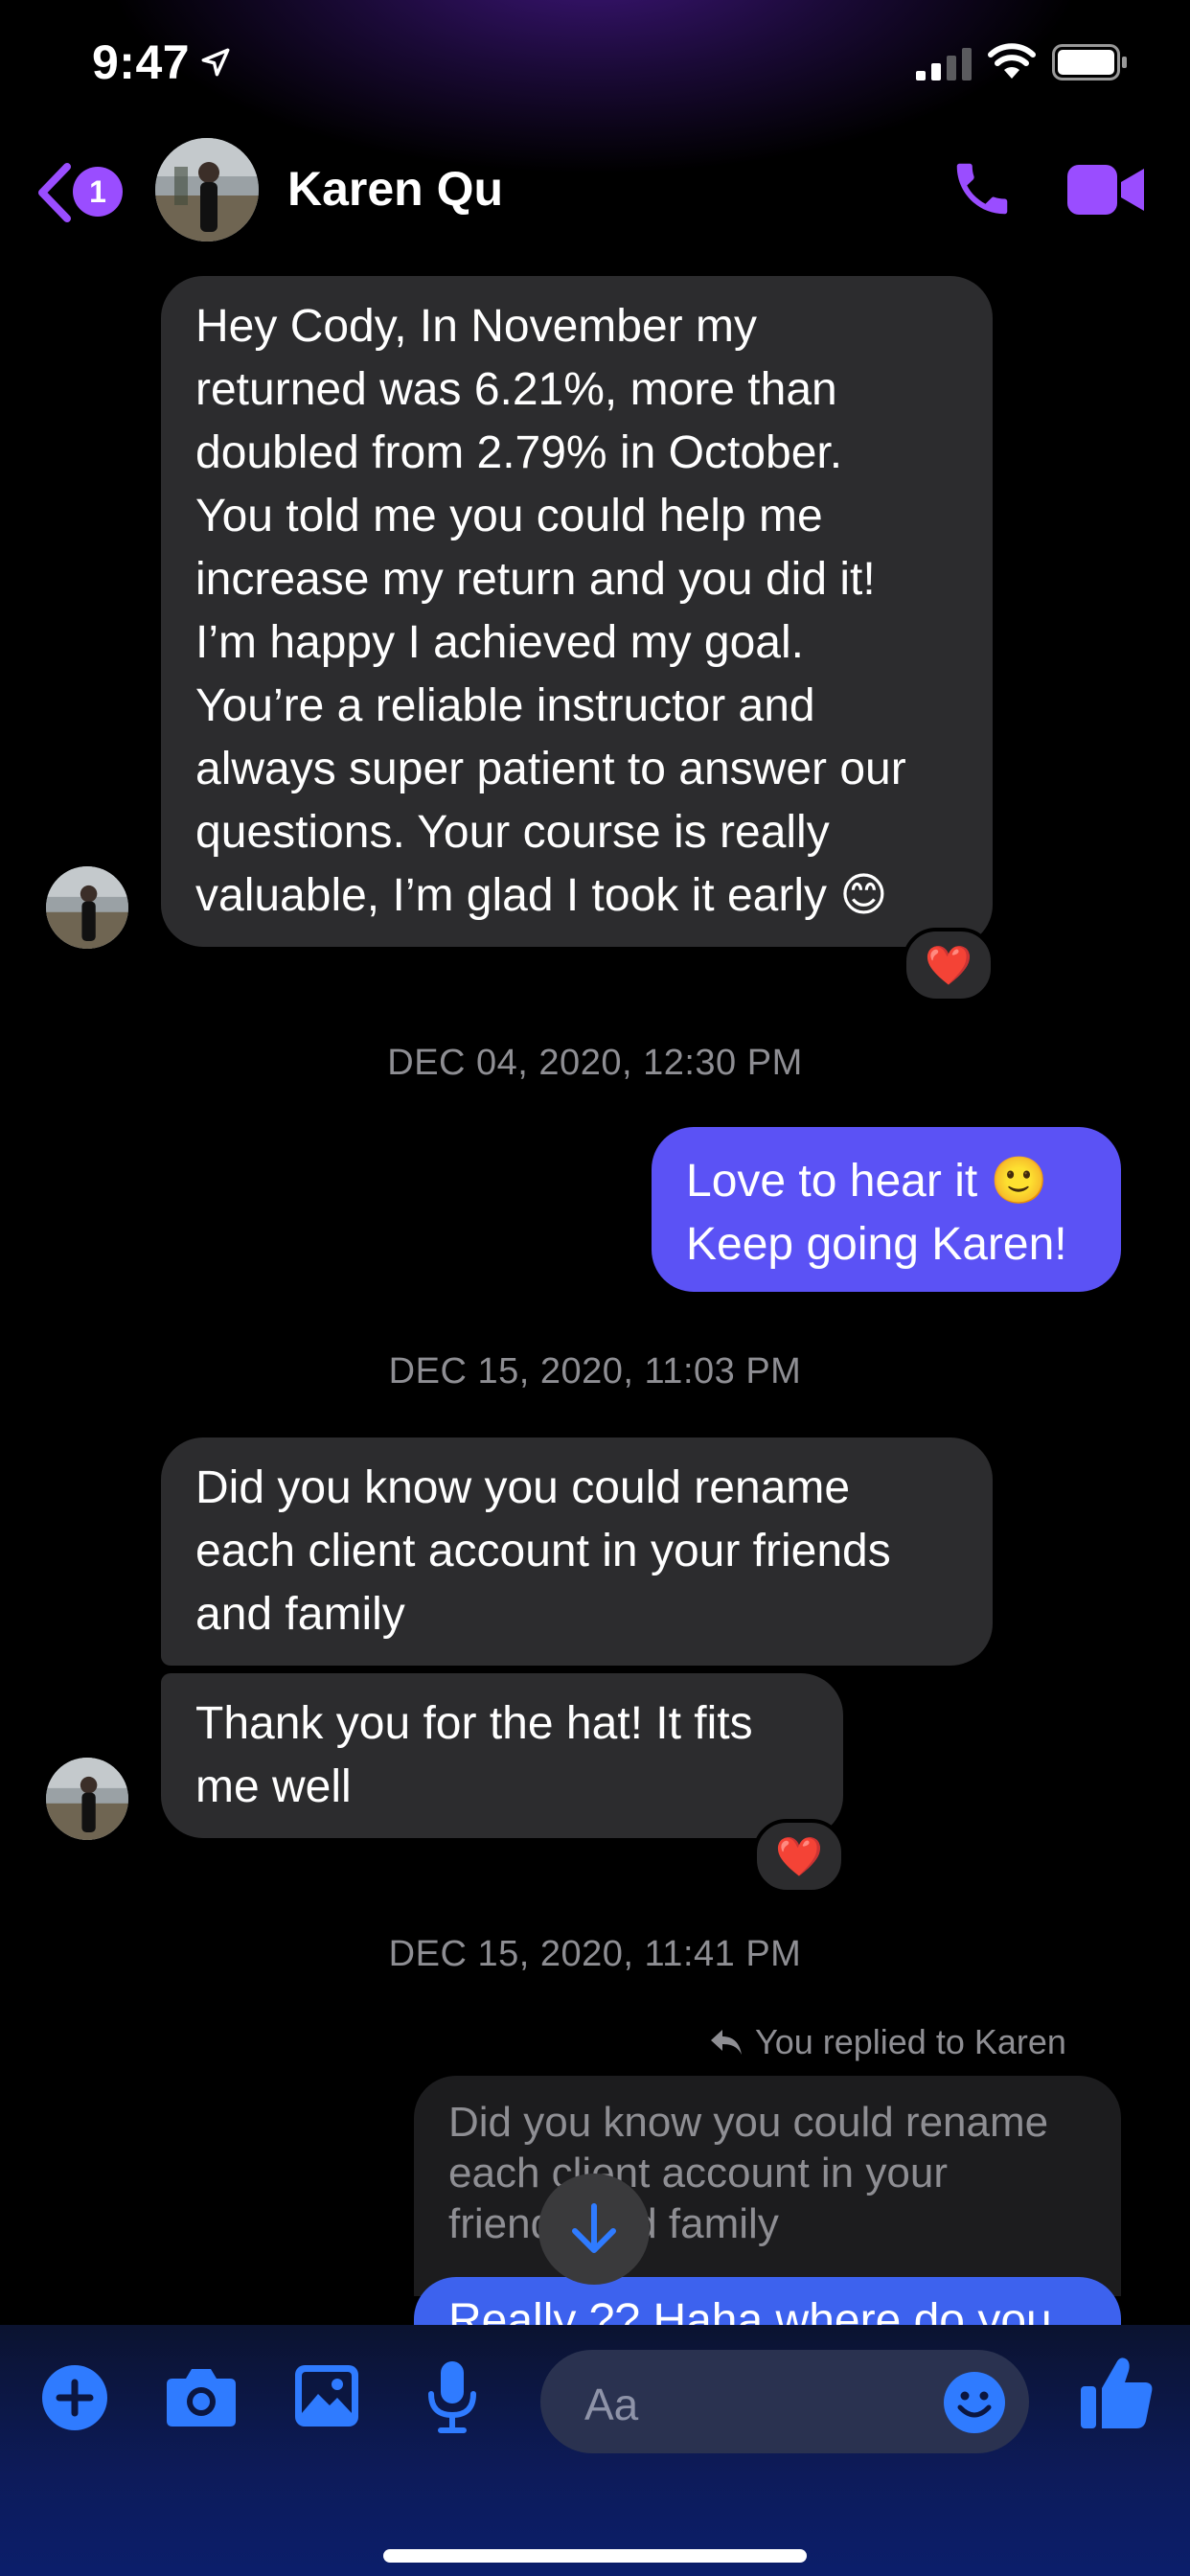  Describe the element at coordinates (98, 192) in the screenshot. I see `unread-badge: 1` at that location.